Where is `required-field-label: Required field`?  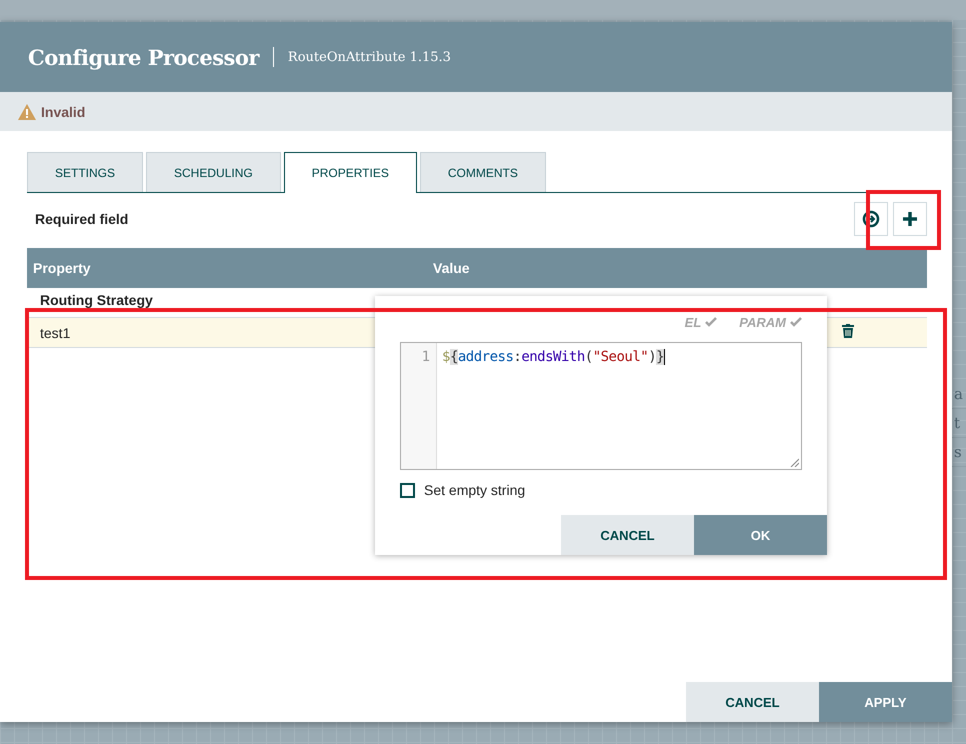
required-field-label: Required field is located at coordinates (81, 219).